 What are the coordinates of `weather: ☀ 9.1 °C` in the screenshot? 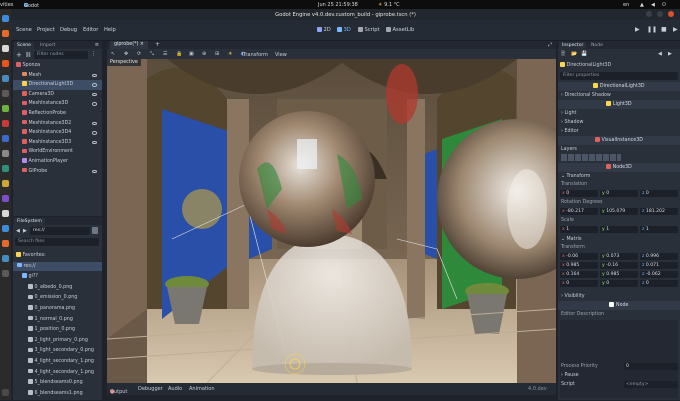 It's located at (389, 5).